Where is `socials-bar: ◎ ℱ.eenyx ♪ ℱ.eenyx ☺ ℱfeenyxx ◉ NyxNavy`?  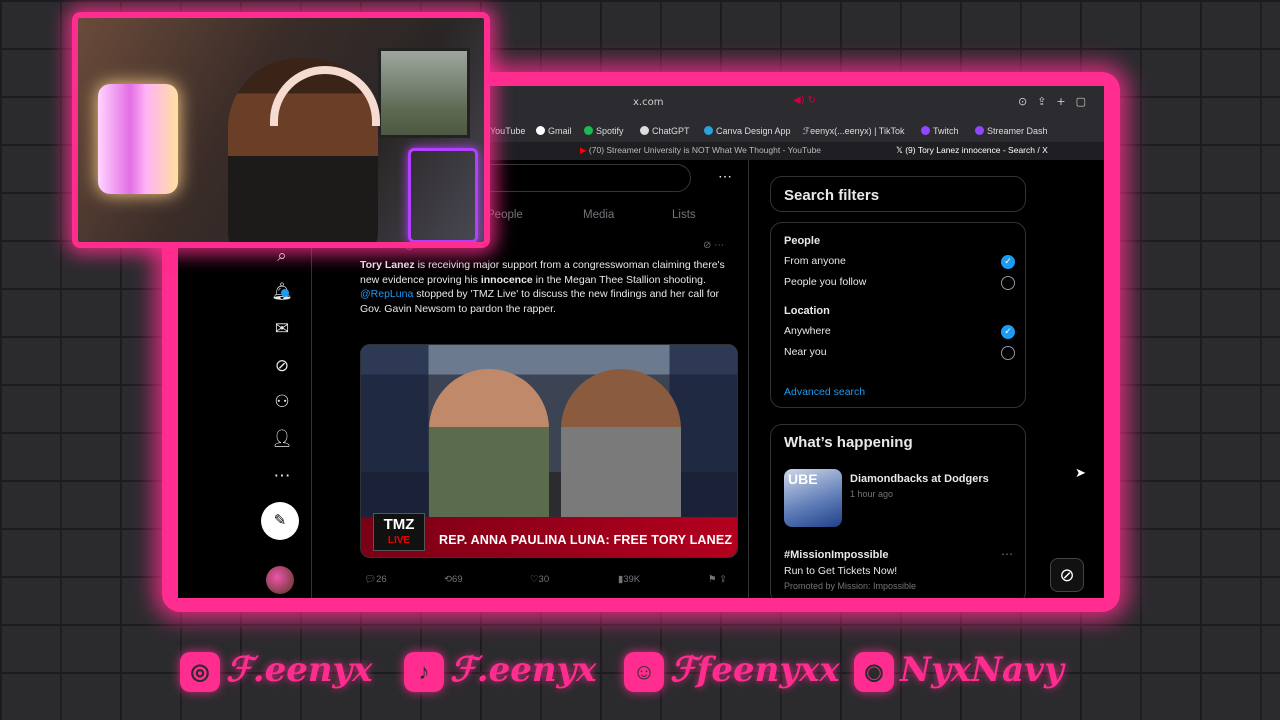
socials-bar: ◎ ℱ.eenyx ♪ ℱ.eenyx ☺ ℱfeenyxx ◉ NyxNavy is located at coordinates (640, 672).